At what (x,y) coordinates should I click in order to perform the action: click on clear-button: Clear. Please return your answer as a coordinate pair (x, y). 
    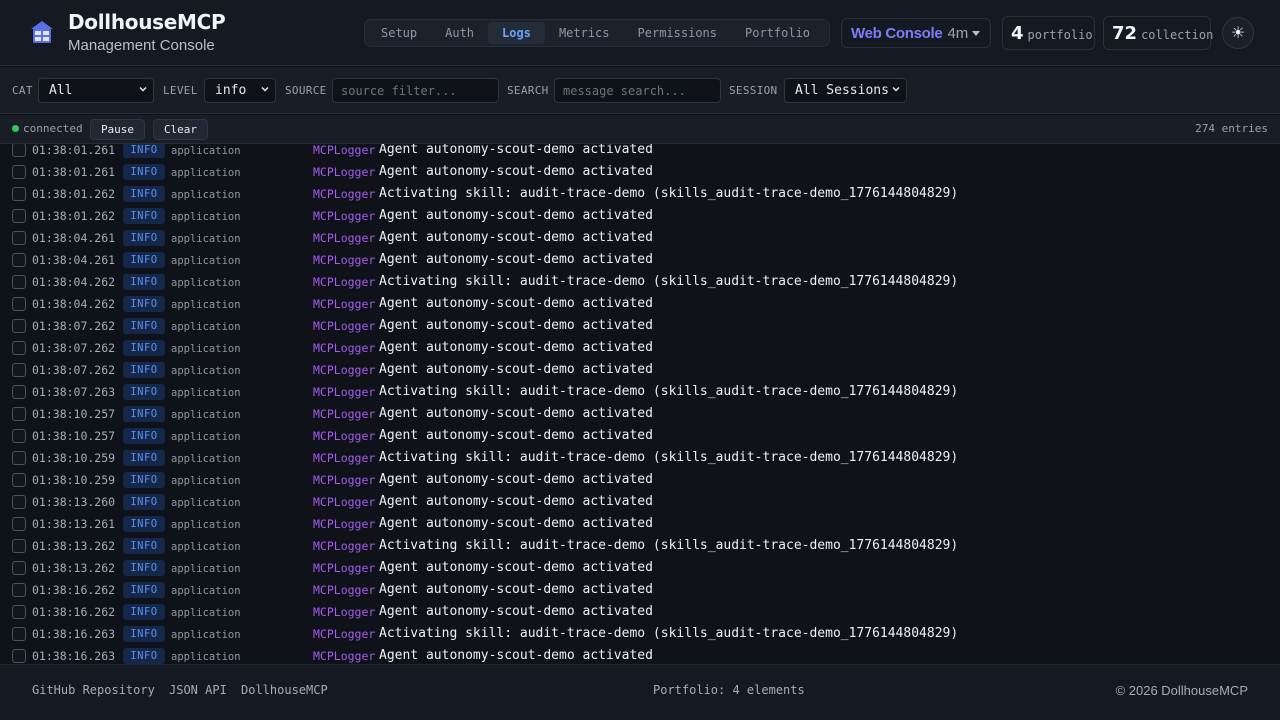
    Looking at the image, I should click on (180, 129).